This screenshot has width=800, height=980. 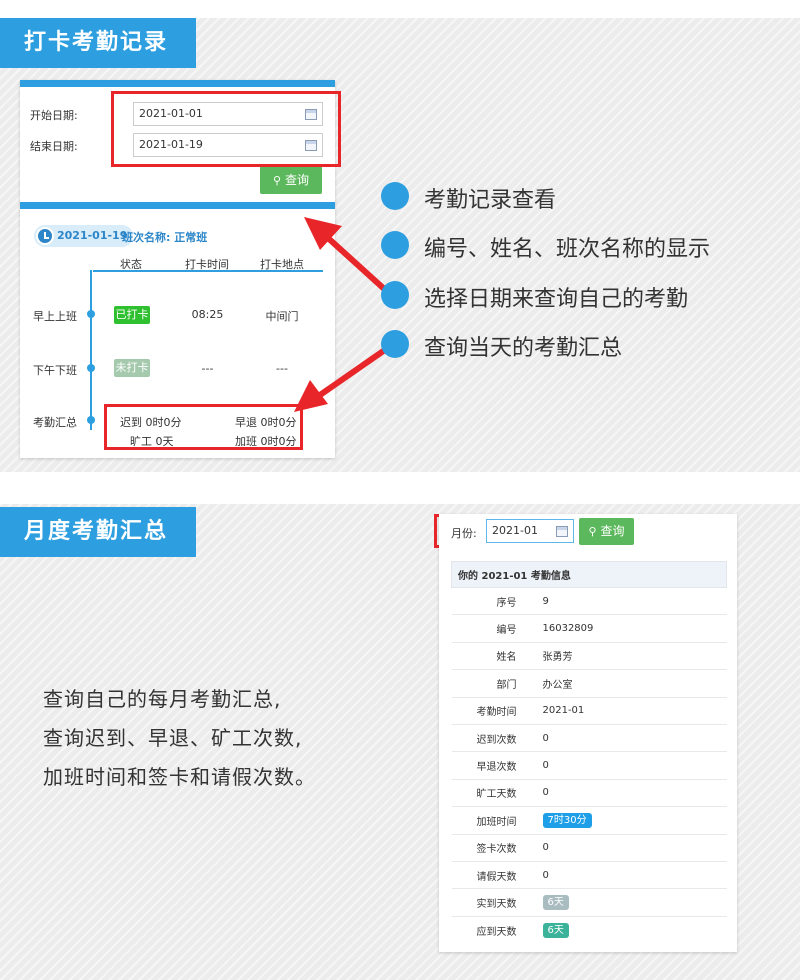 I want to click on table-row: 序号 9, so click(x=589, y=600).